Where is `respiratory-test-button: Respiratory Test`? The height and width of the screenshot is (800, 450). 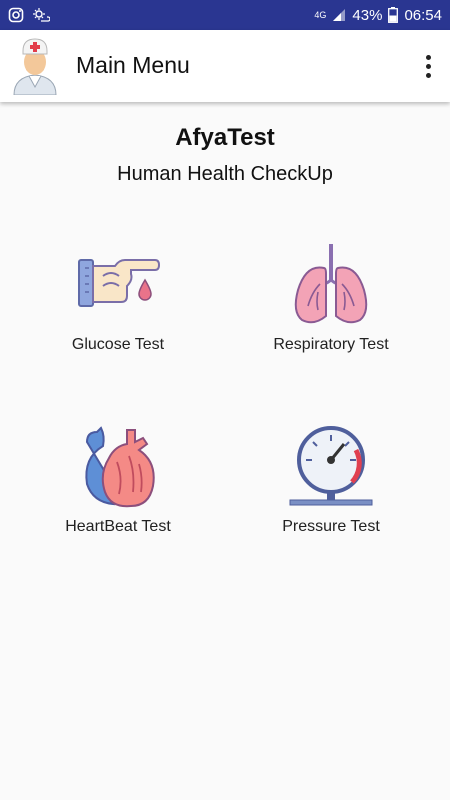 respiratory-test-button: Respiratory Test is located at coordinates (331, 315).